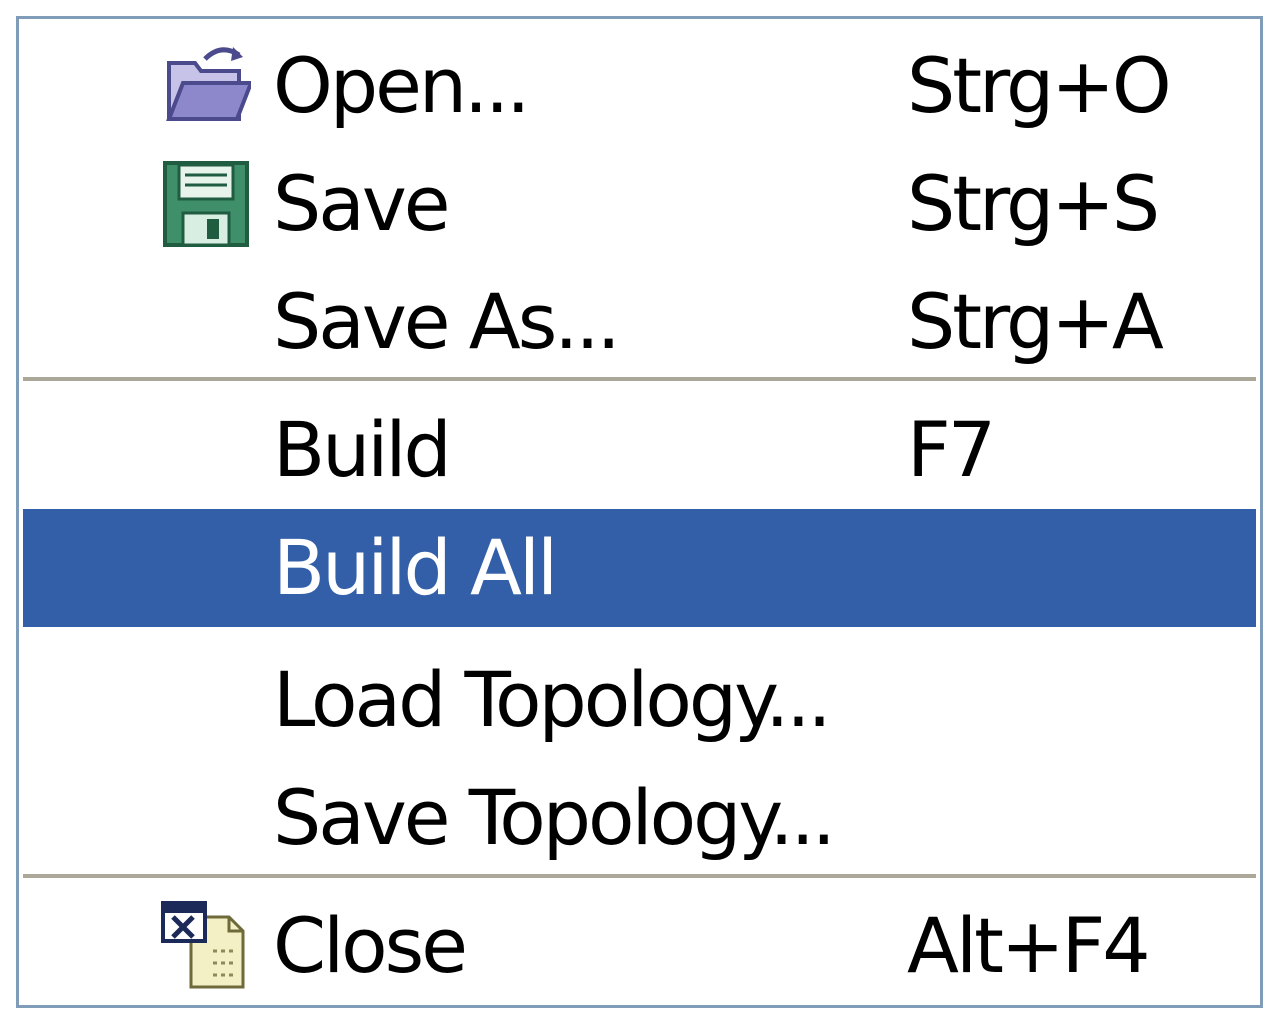 The image size is (1280, 1024). What do you see at coordinates (639, 322) in the screenshot?
I see `menu-item-save-as: Save As... Strg+A` at bounding box center [639, 322].